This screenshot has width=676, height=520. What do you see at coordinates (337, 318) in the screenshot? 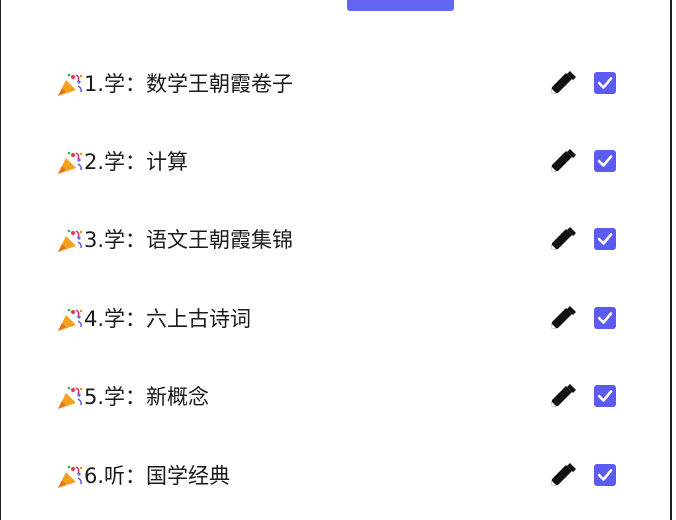
I see `list-item: 4.学：六上古诗词` at bounding box center [337, 318].